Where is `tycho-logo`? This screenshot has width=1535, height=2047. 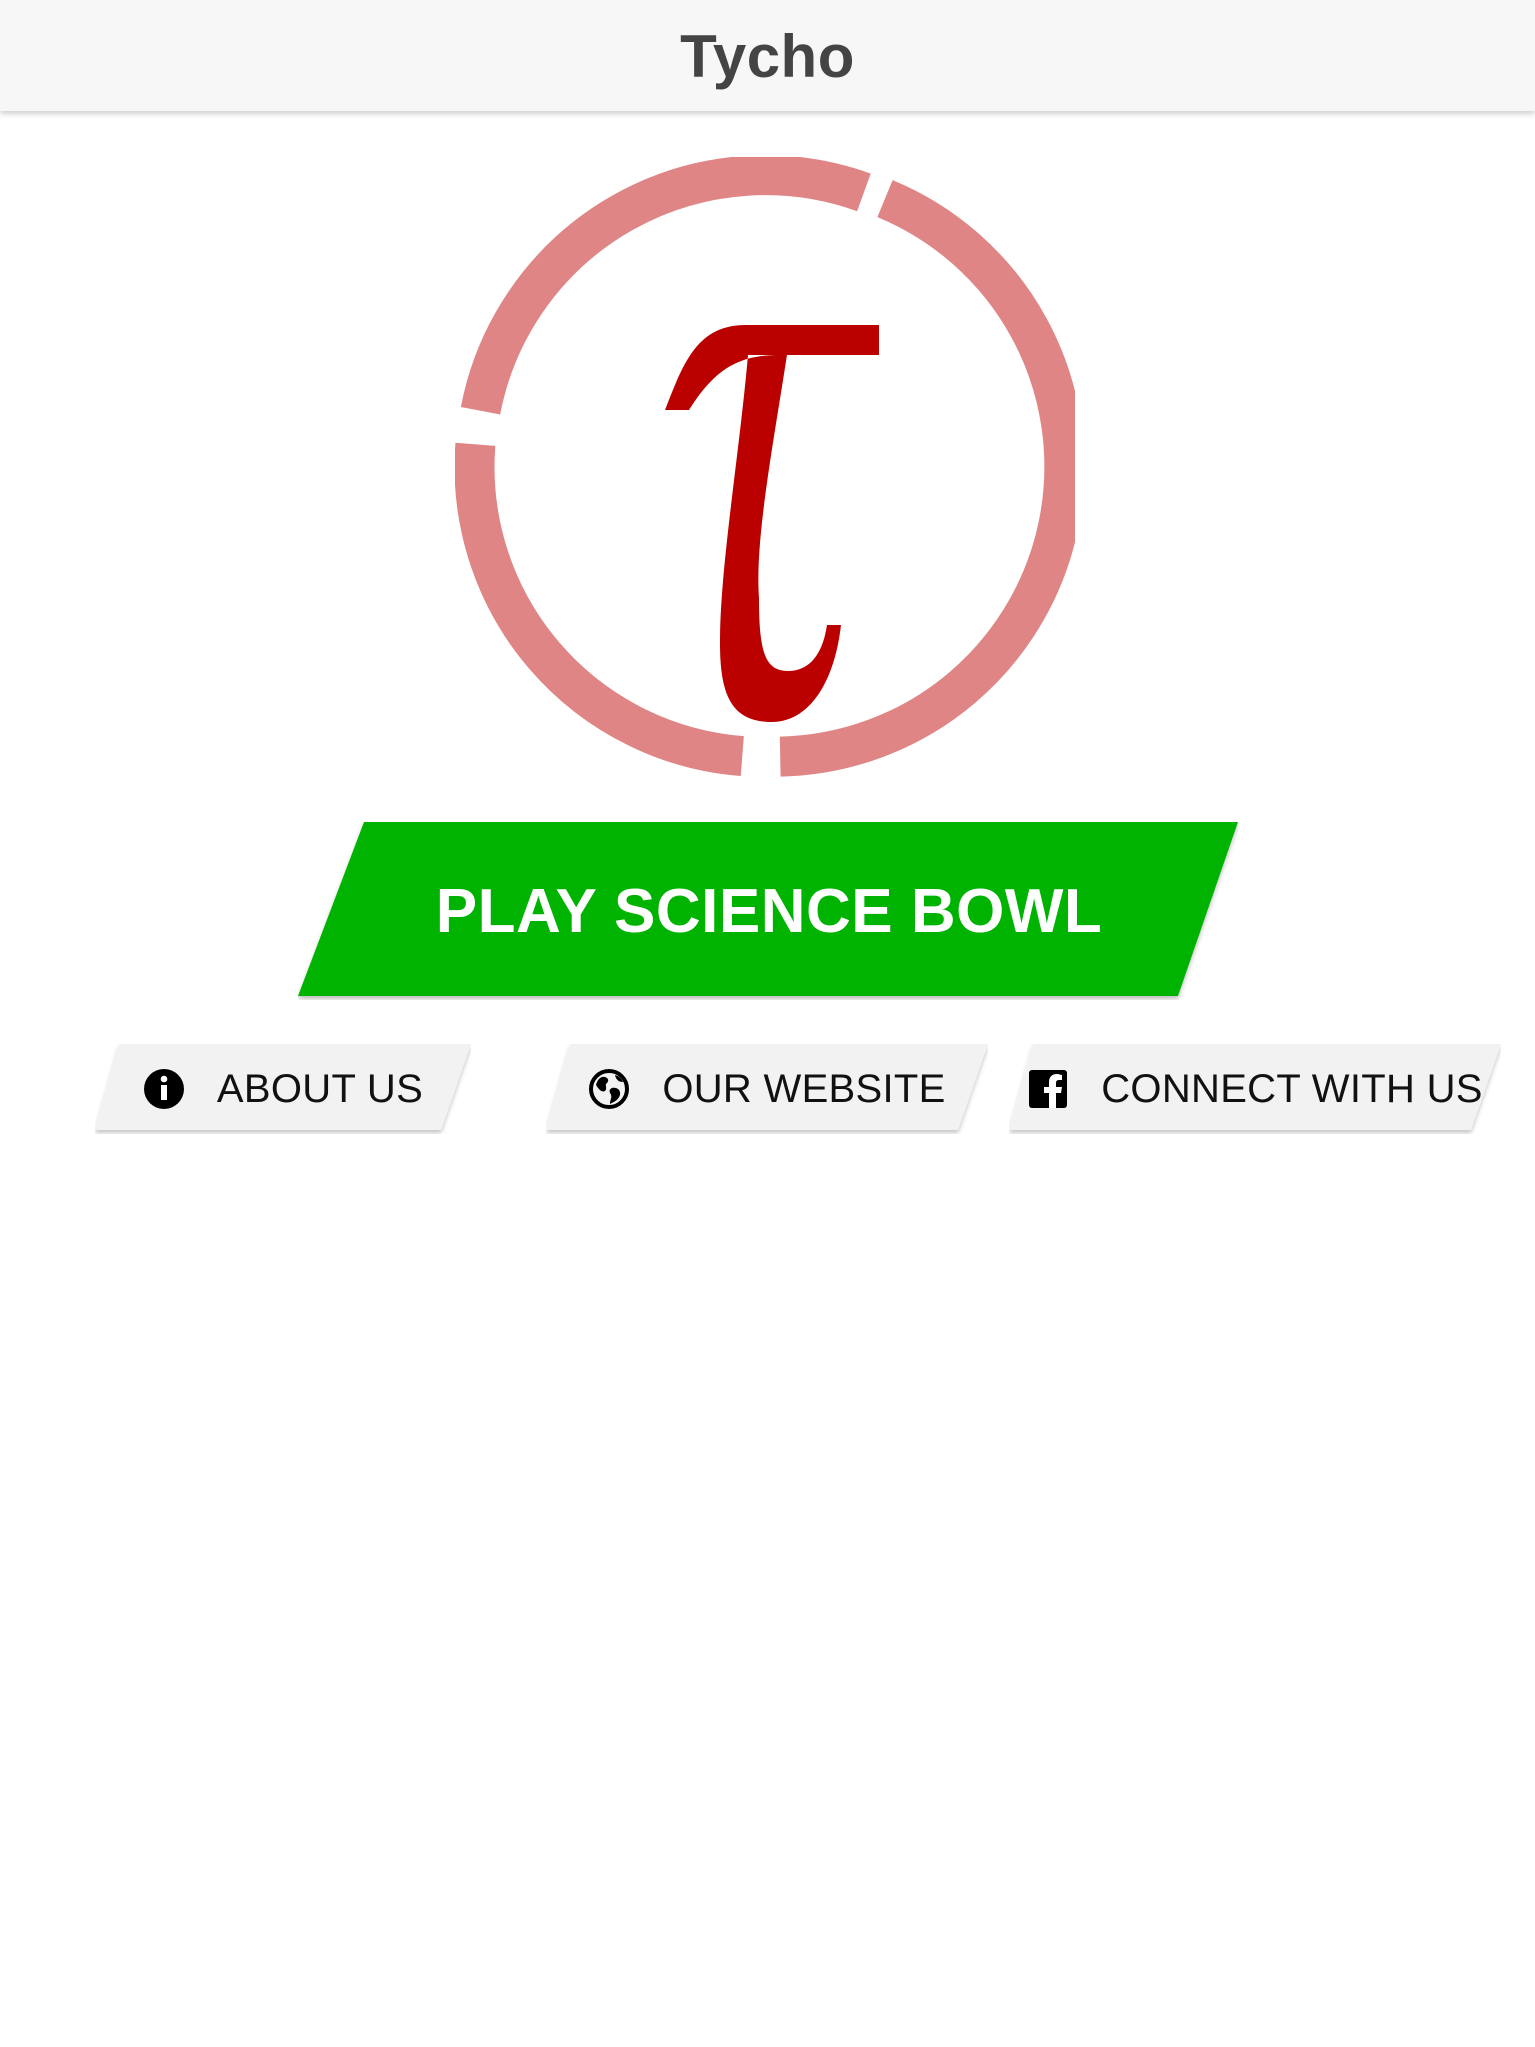 tycho-logo is located at coordinates (765, 467).